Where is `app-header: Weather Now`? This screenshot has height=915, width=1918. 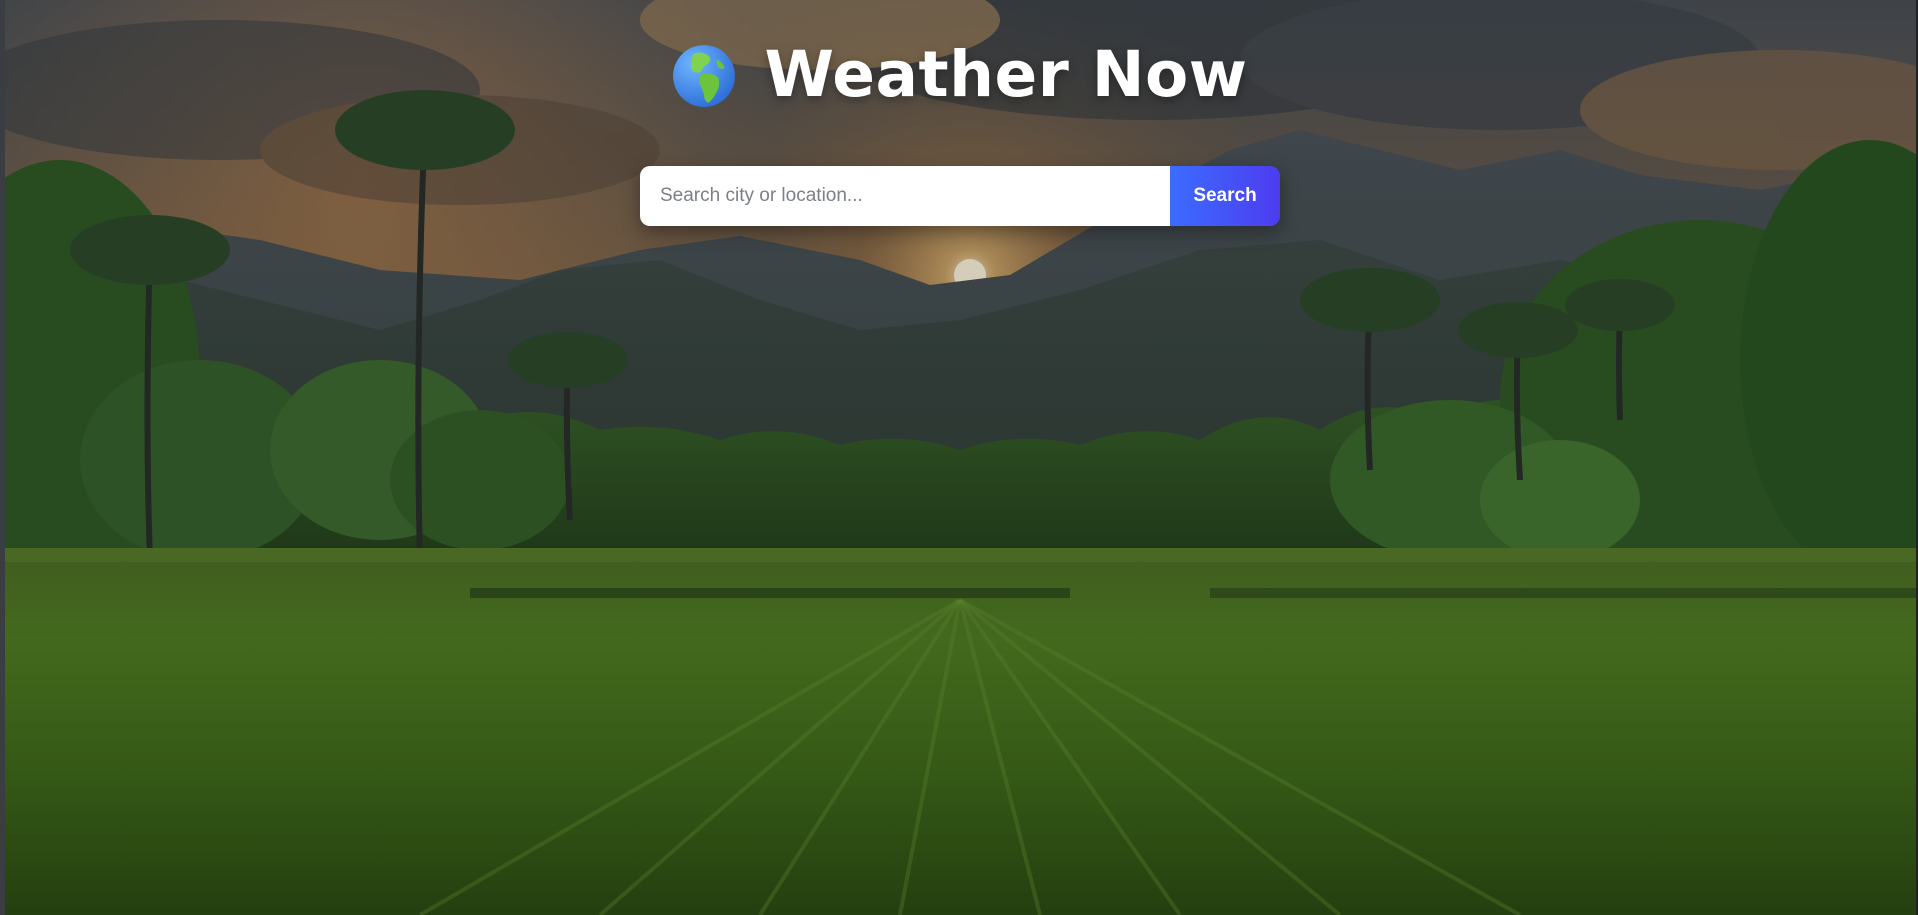 app-header: Weather Now is located at coordinates (959, 74).